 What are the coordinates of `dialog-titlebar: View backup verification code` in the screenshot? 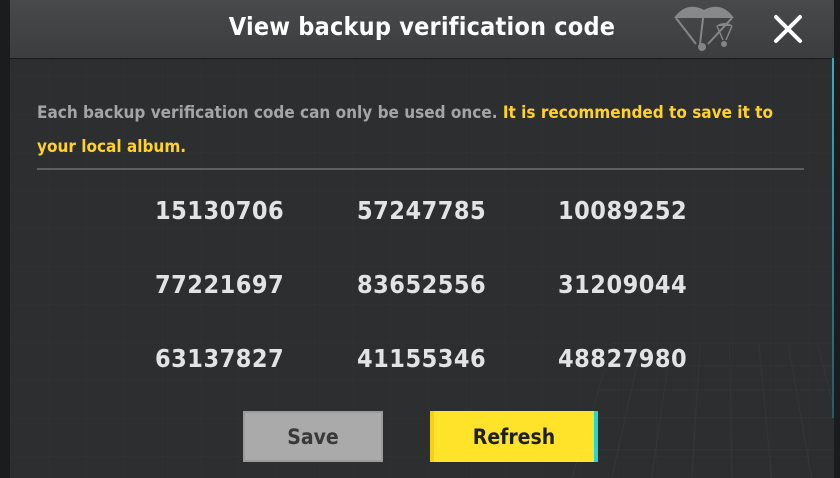 It's located at (422, 29).